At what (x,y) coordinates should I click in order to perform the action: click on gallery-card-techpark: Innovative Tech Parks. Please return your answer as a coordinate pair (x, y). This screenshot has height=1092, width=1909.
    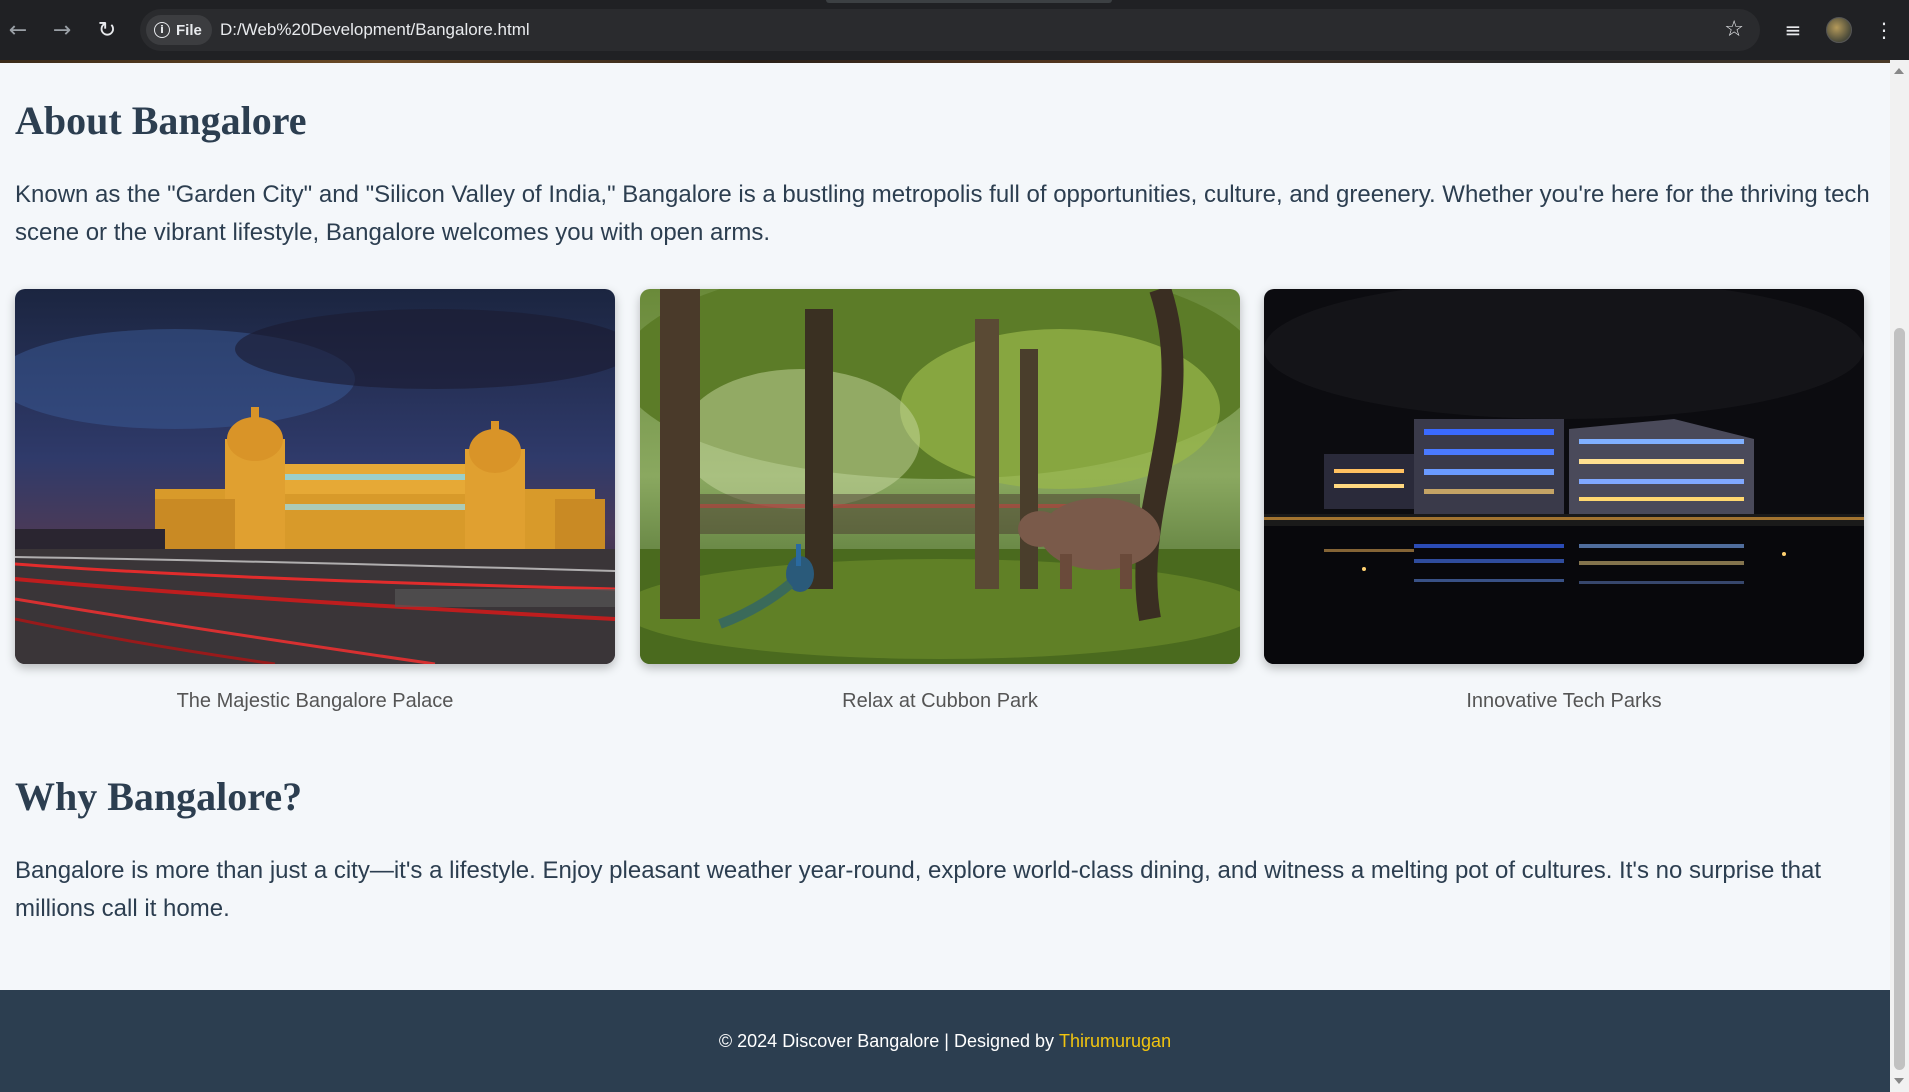
    Looking at the image, I should click on (1564, 501).